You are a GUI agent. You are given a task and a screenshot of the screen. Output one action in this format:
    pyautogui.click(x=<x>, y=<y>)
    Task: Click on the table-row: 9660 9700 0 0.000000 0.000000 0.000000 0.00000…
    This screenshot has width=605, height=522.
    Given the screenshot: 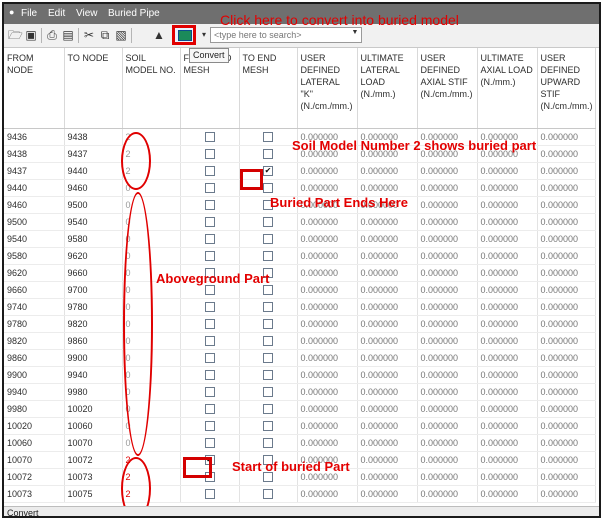 What is the action you would take?
    pyautogui.click(x=300, y=290)
    